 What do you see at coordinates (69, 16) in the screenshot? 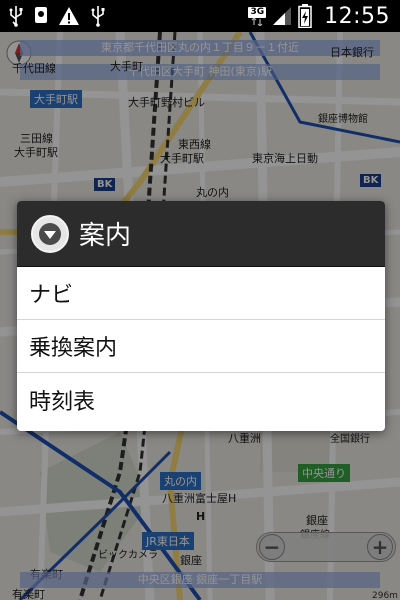
I see `warning-icon` at bounding box center [69, 16].